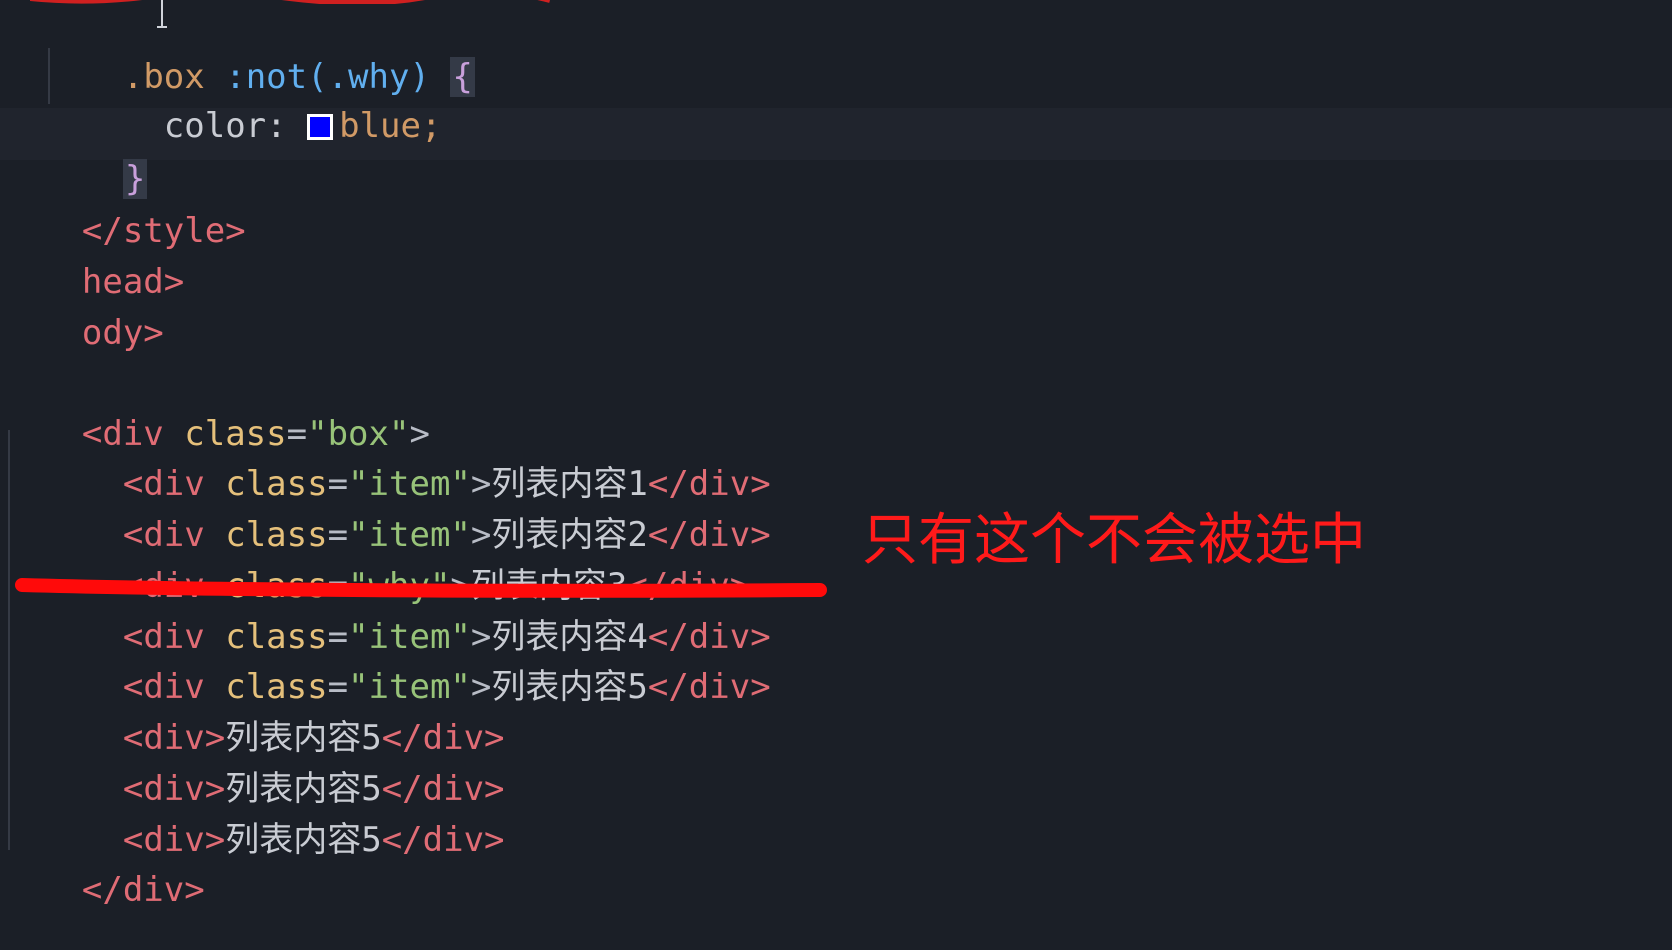 Image resolution: width=1672 pixels, height=950 pixels. I want to click on red-underline-mark, so click(421, 588).